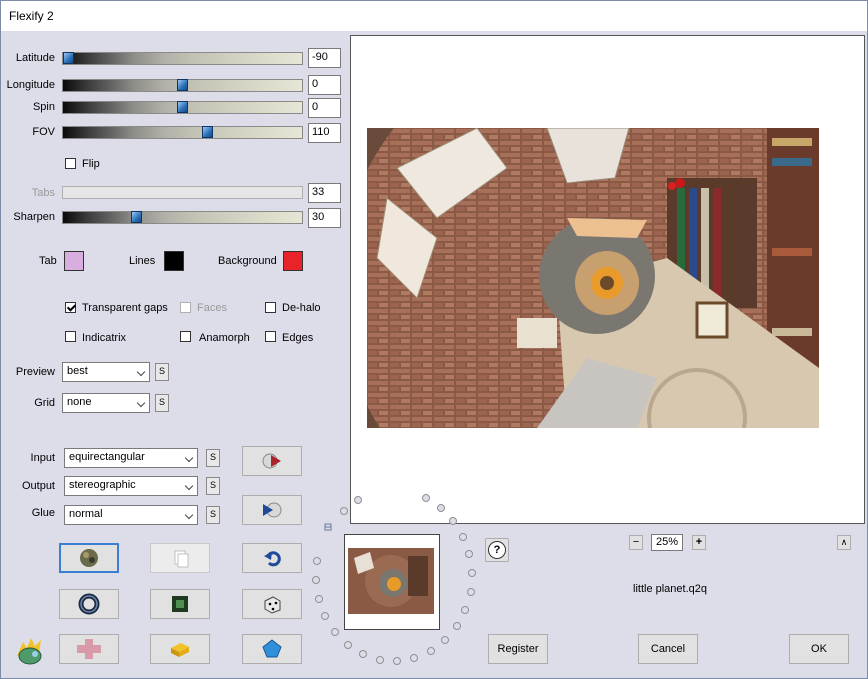  I want to click on help-button: ?, so click(497, 550).